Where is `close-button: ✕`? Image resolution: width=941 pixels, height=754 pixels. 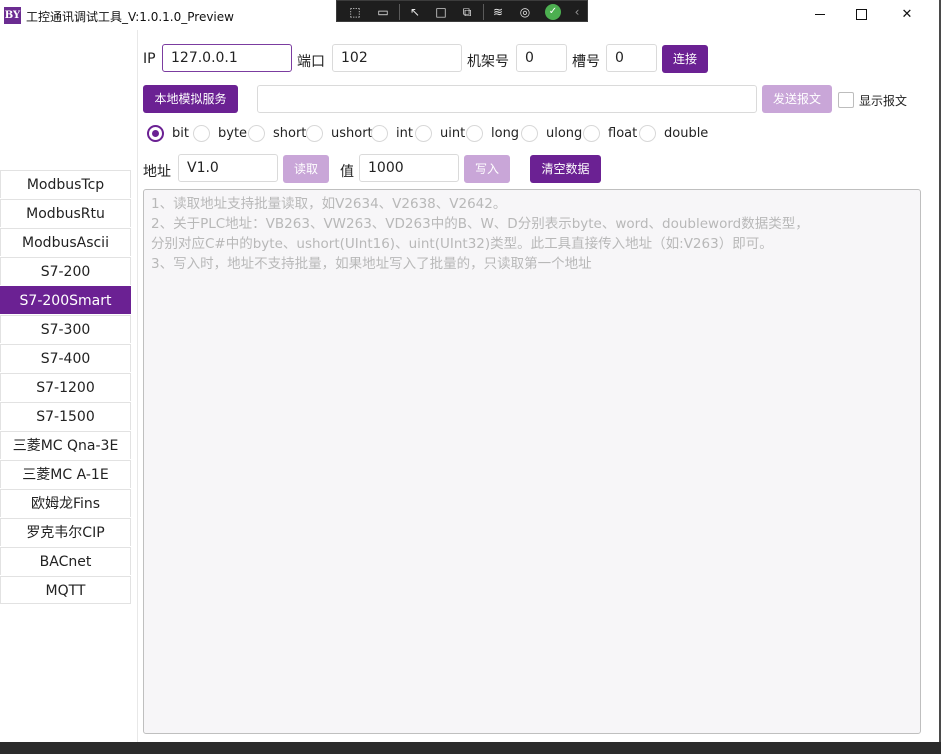
close-button: ✕ is located at coordinates (907, 15).